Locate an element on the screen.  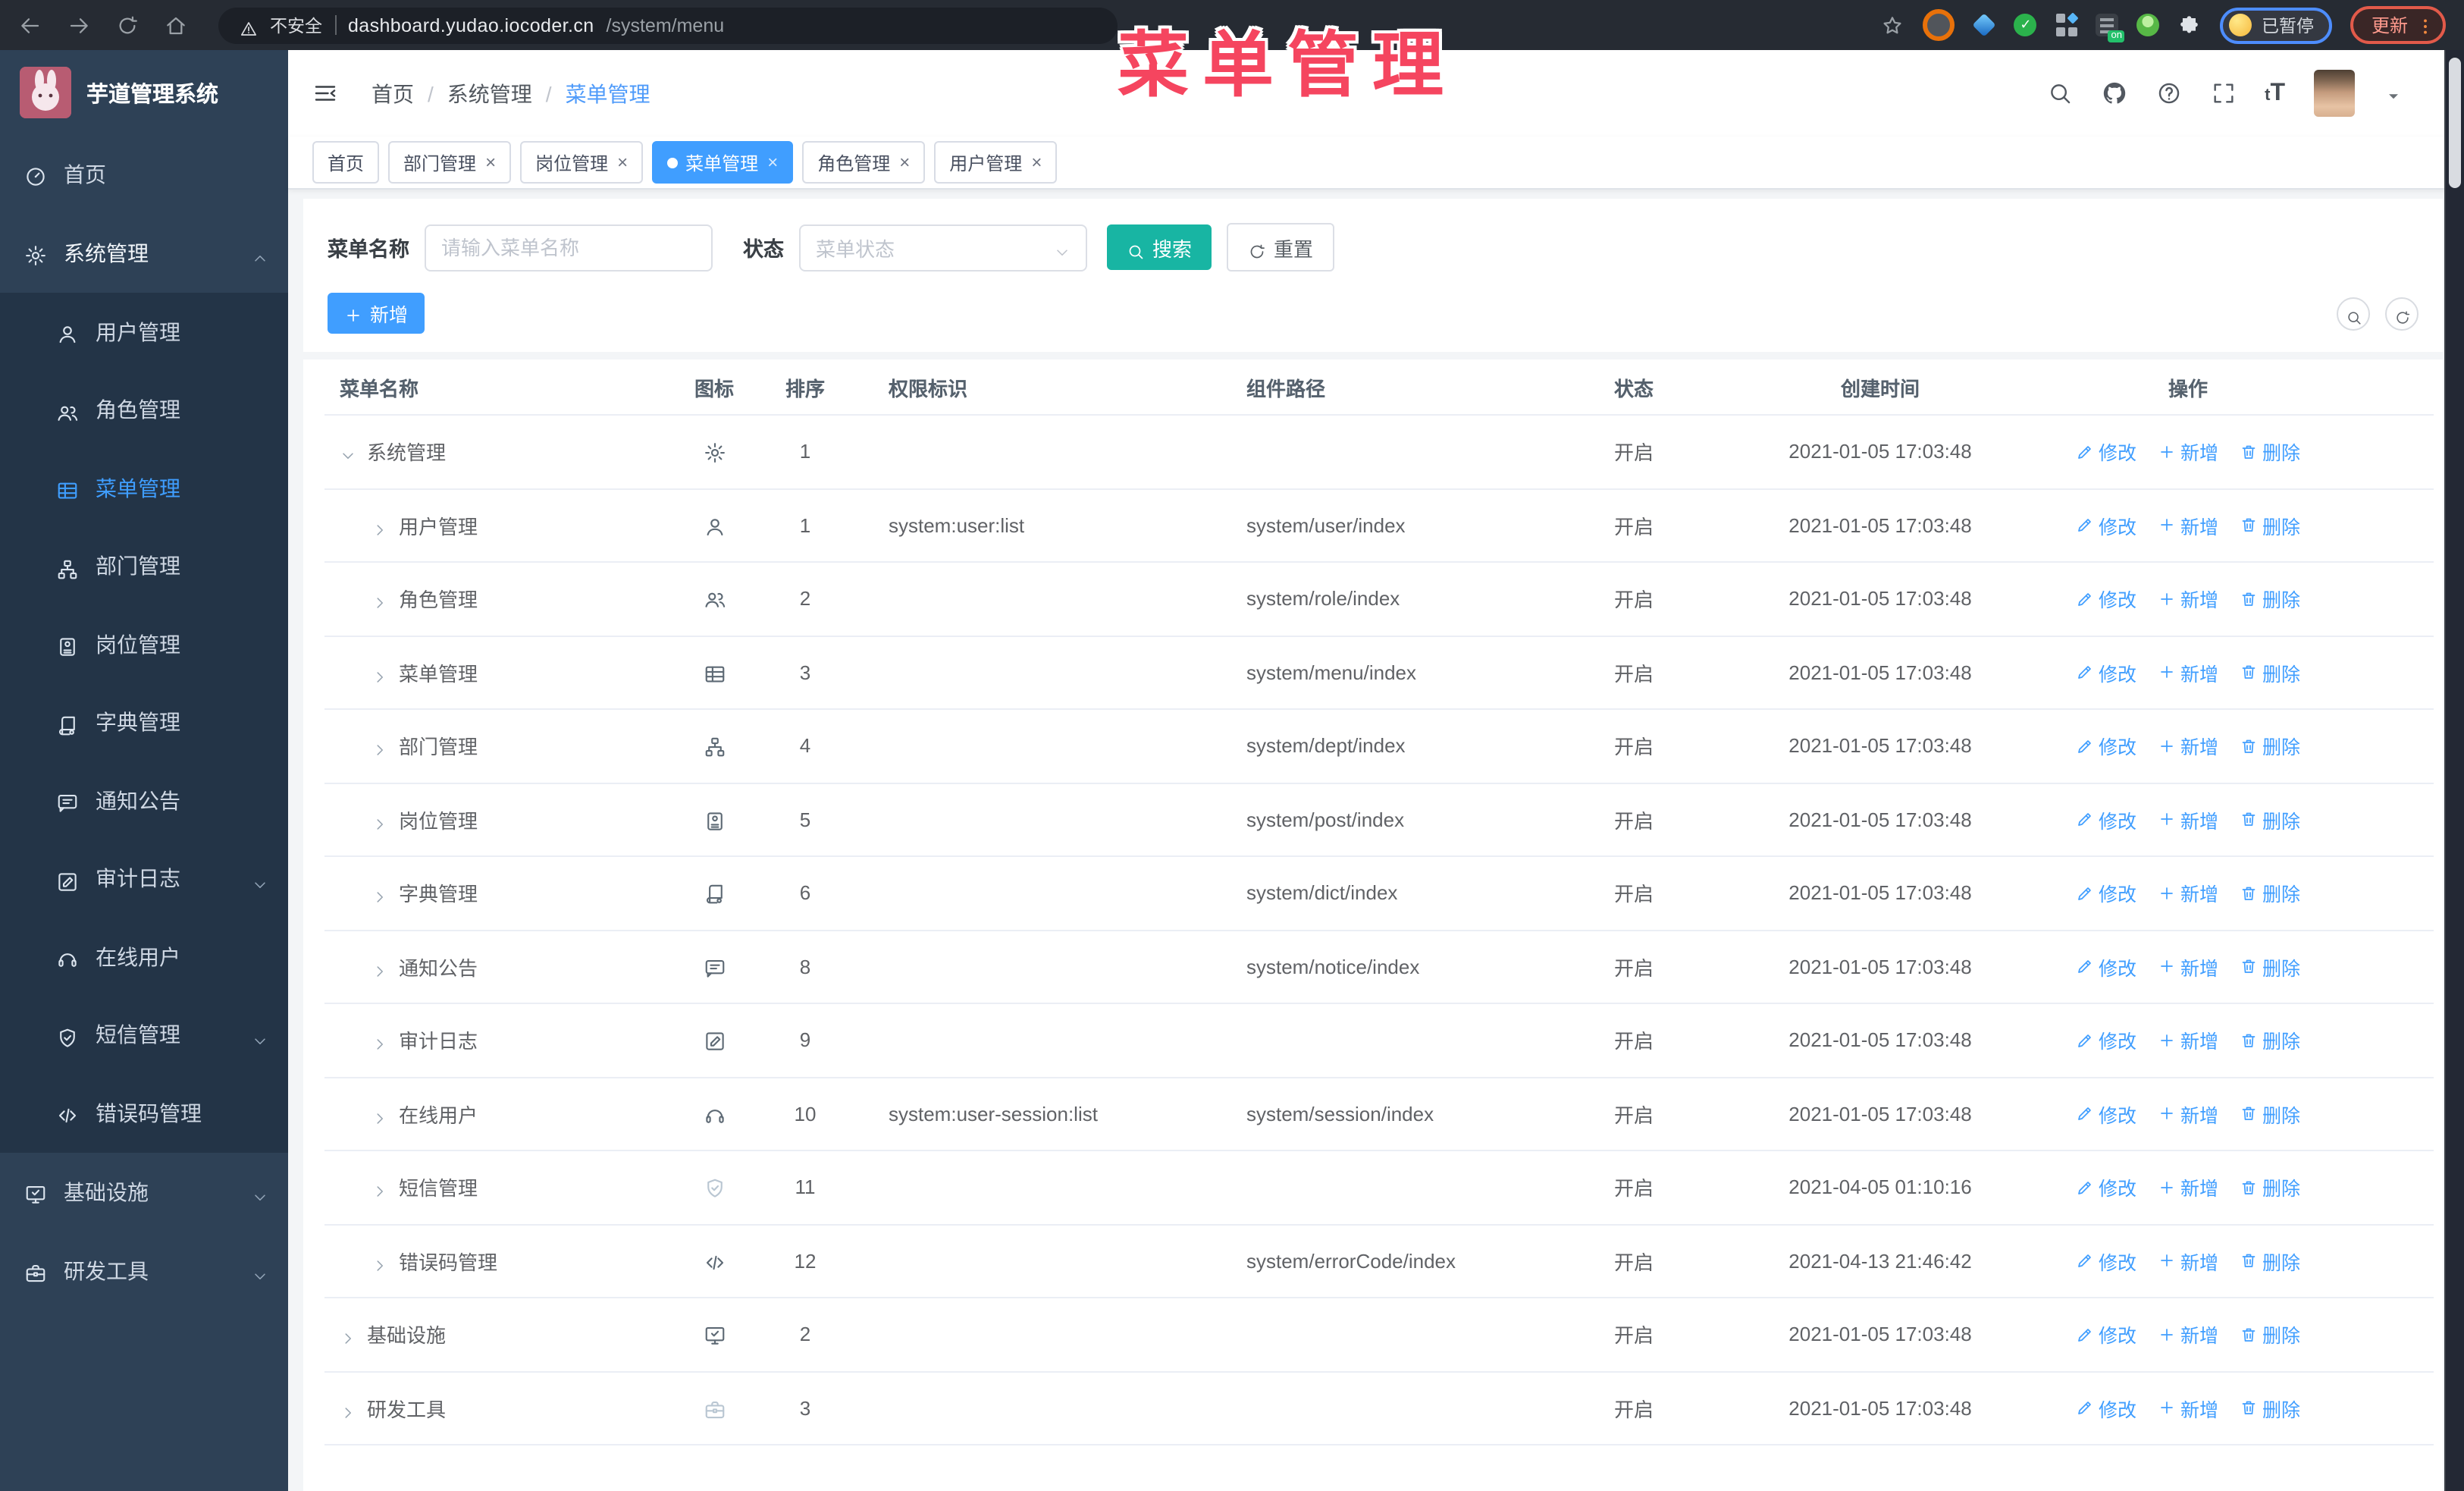
extension-paused-badge: 已暂停 is located at coordinates (2276, 25).